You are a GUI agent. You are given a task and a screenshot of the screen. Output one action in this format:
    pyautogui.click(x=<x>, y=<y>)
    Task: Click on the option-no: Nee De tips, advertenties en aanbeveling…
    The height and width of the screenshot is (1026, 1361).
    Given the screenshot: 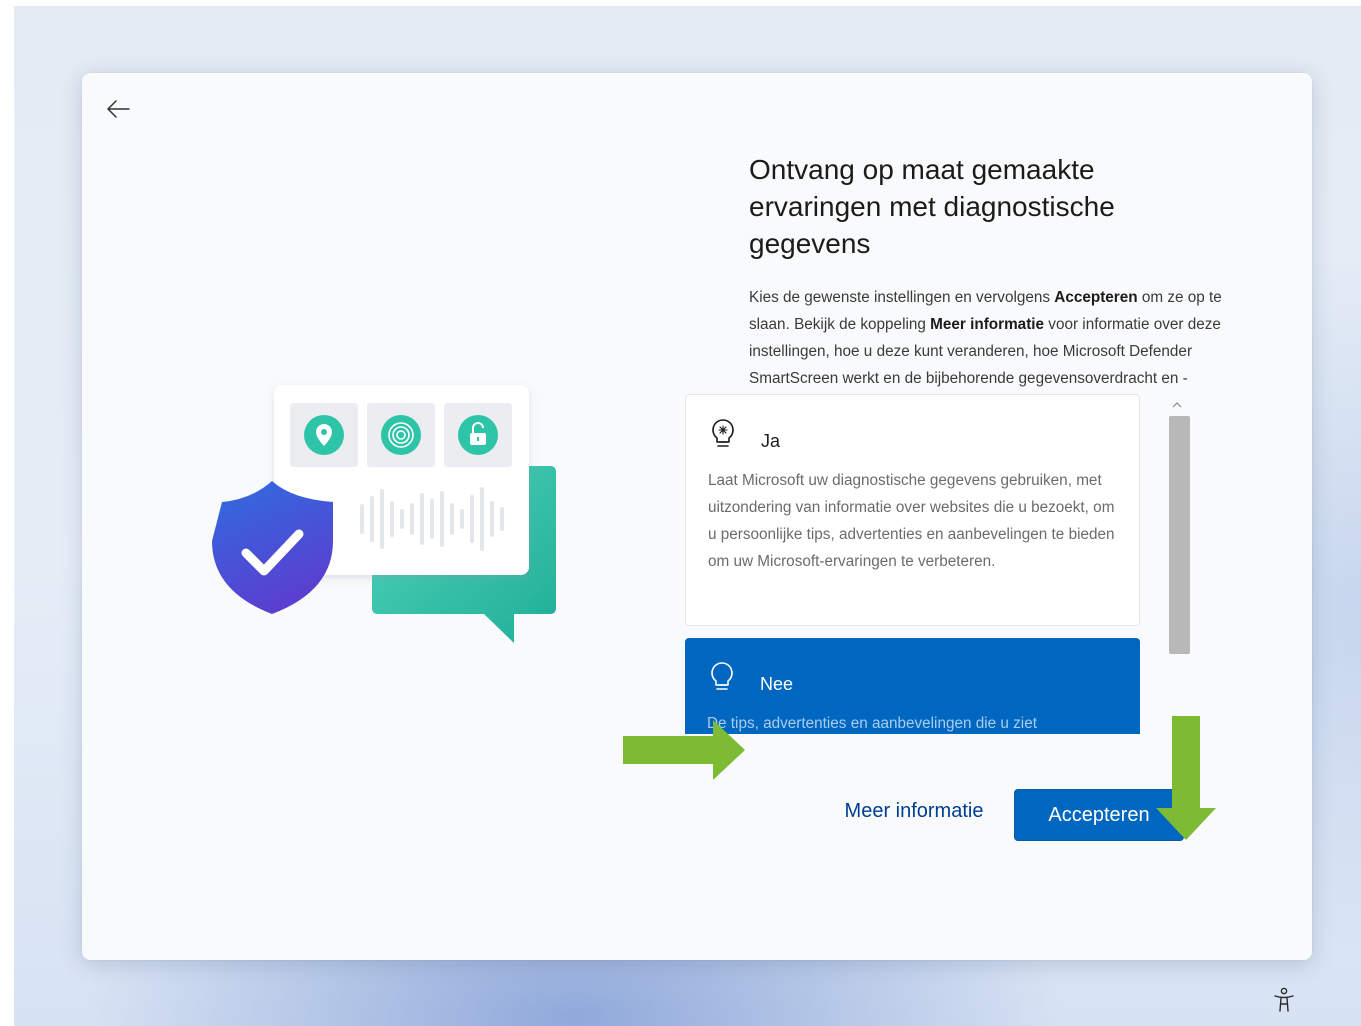 What is the action you would take?
    pyautogui.click(x=912, y=686)
    